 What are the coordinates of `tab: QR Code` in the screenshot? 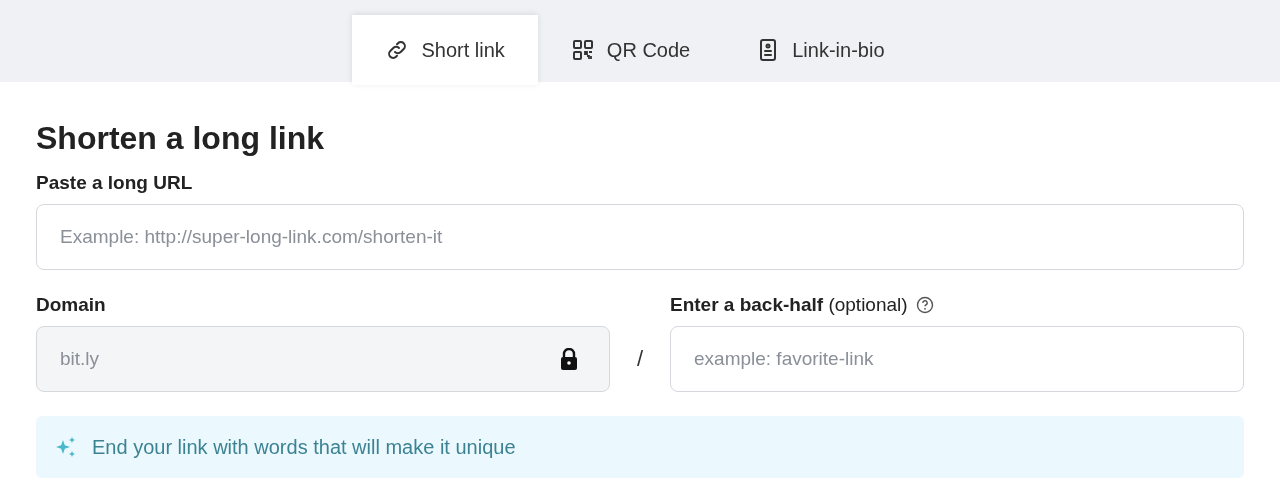 It's located at (630, 50).